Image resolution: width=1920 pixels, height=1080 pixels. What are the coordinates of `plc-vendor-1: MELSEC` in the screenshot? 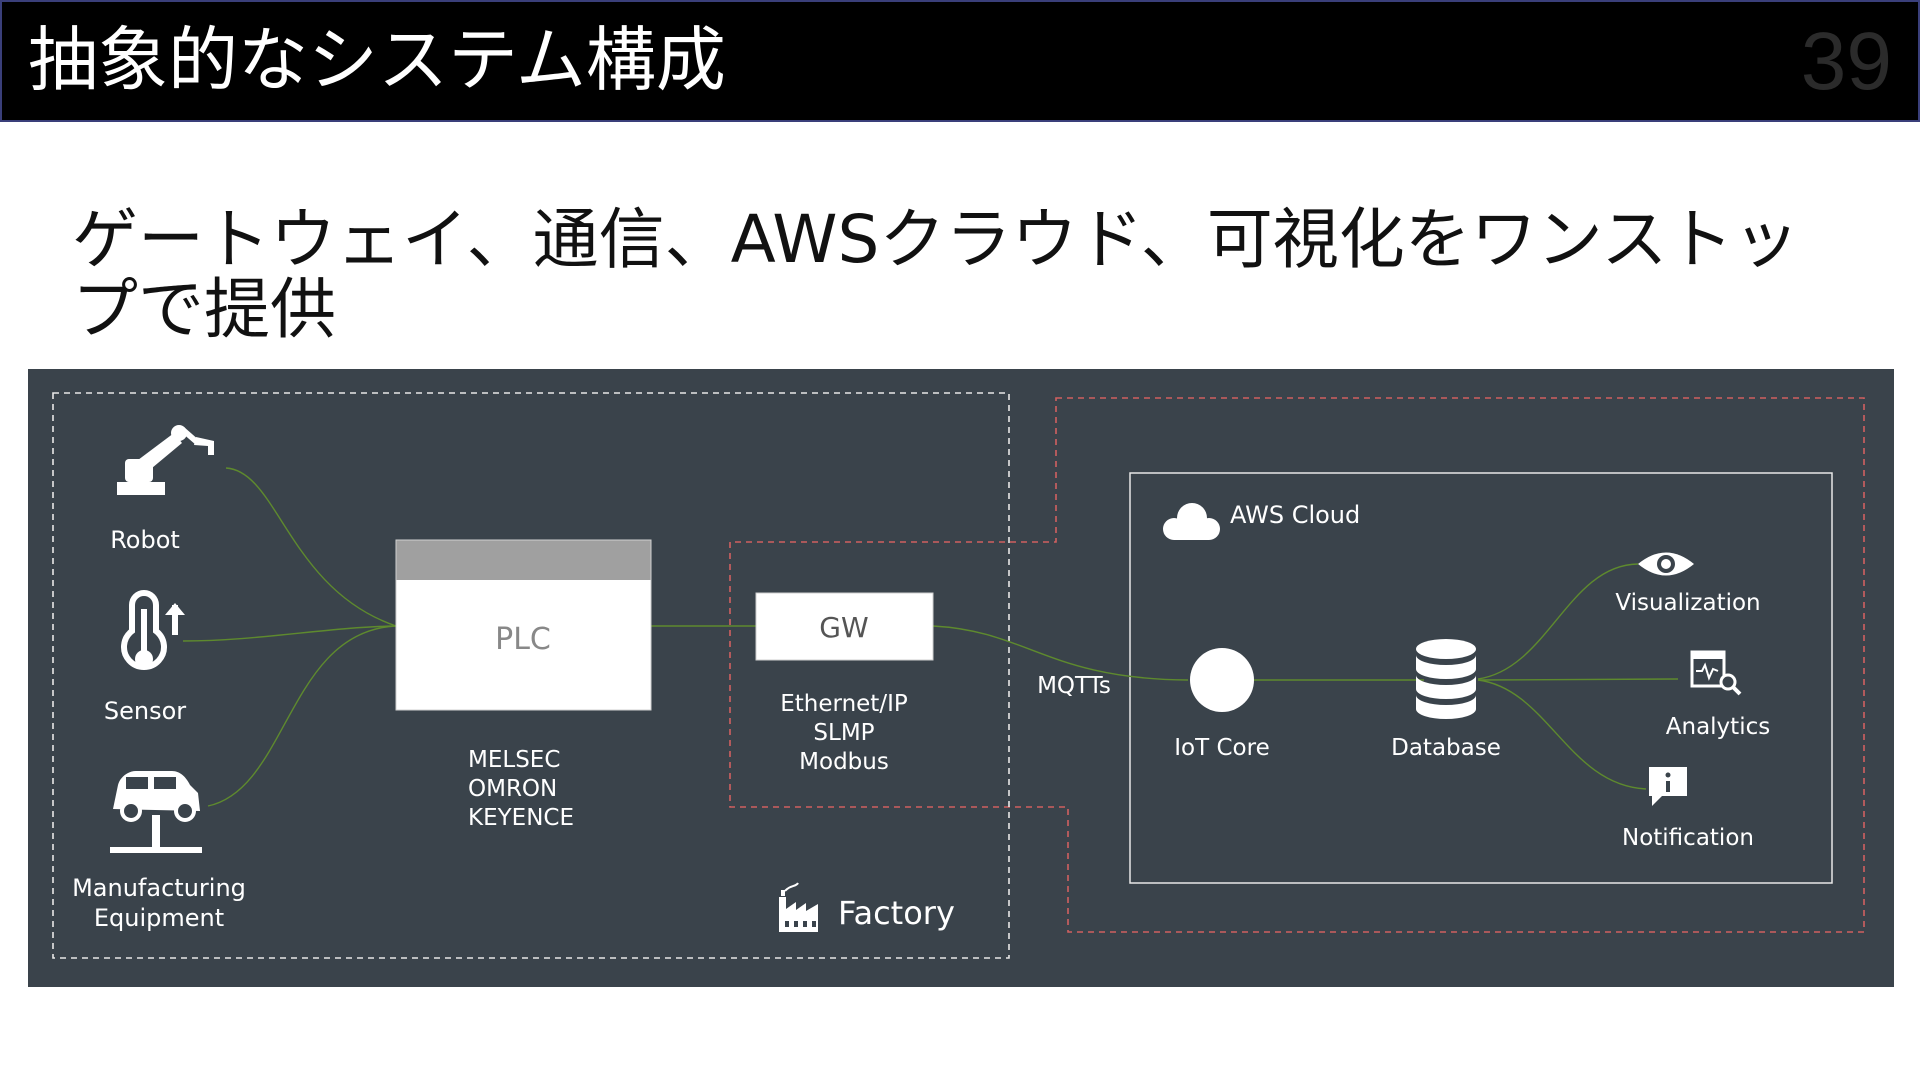 It's located at (514, 760).